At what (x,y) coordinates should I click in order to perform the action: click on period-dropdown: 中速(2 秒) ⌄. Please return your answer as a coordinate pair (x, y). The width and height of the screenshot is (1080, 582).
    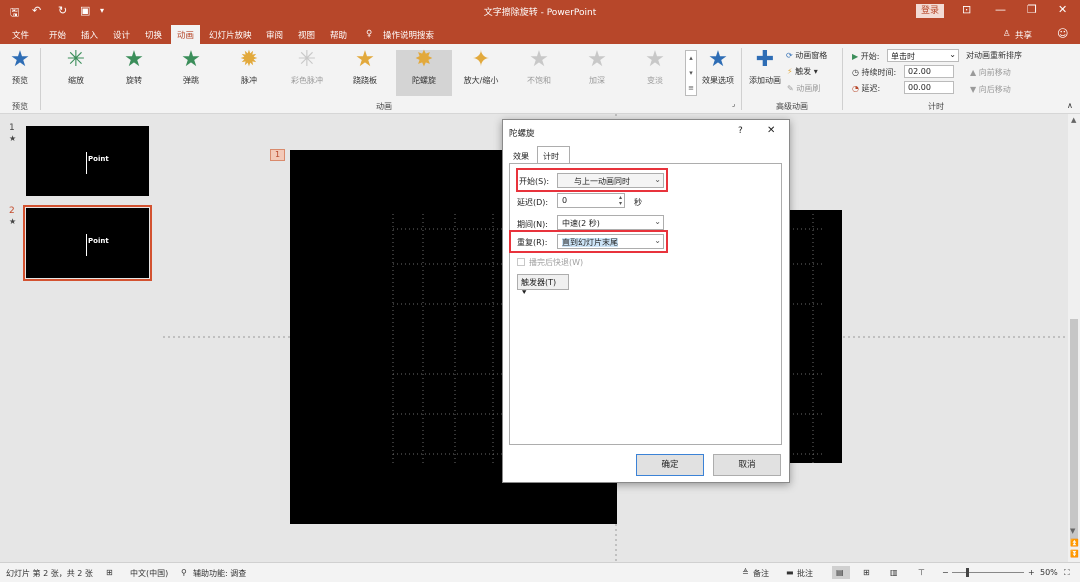
    Looking at the image, I should click on (610, 222).